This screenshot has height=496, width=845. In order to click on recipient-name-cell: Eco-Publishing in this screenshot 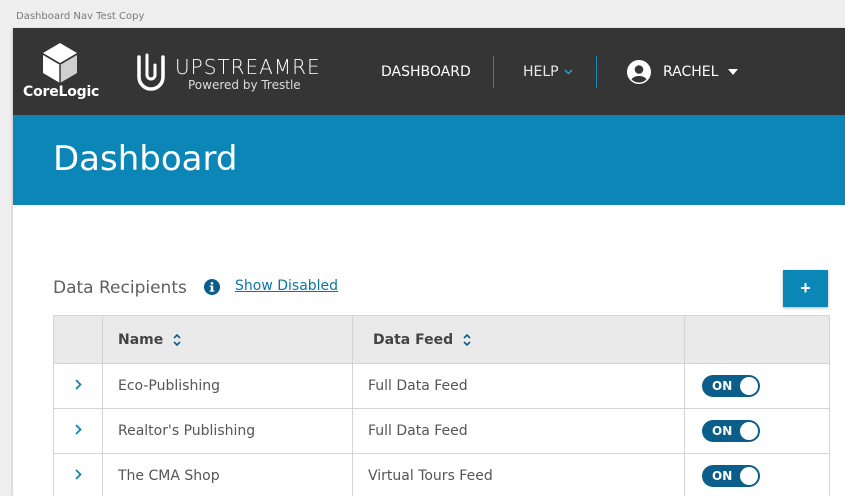, I will do `click(227, 386)`.